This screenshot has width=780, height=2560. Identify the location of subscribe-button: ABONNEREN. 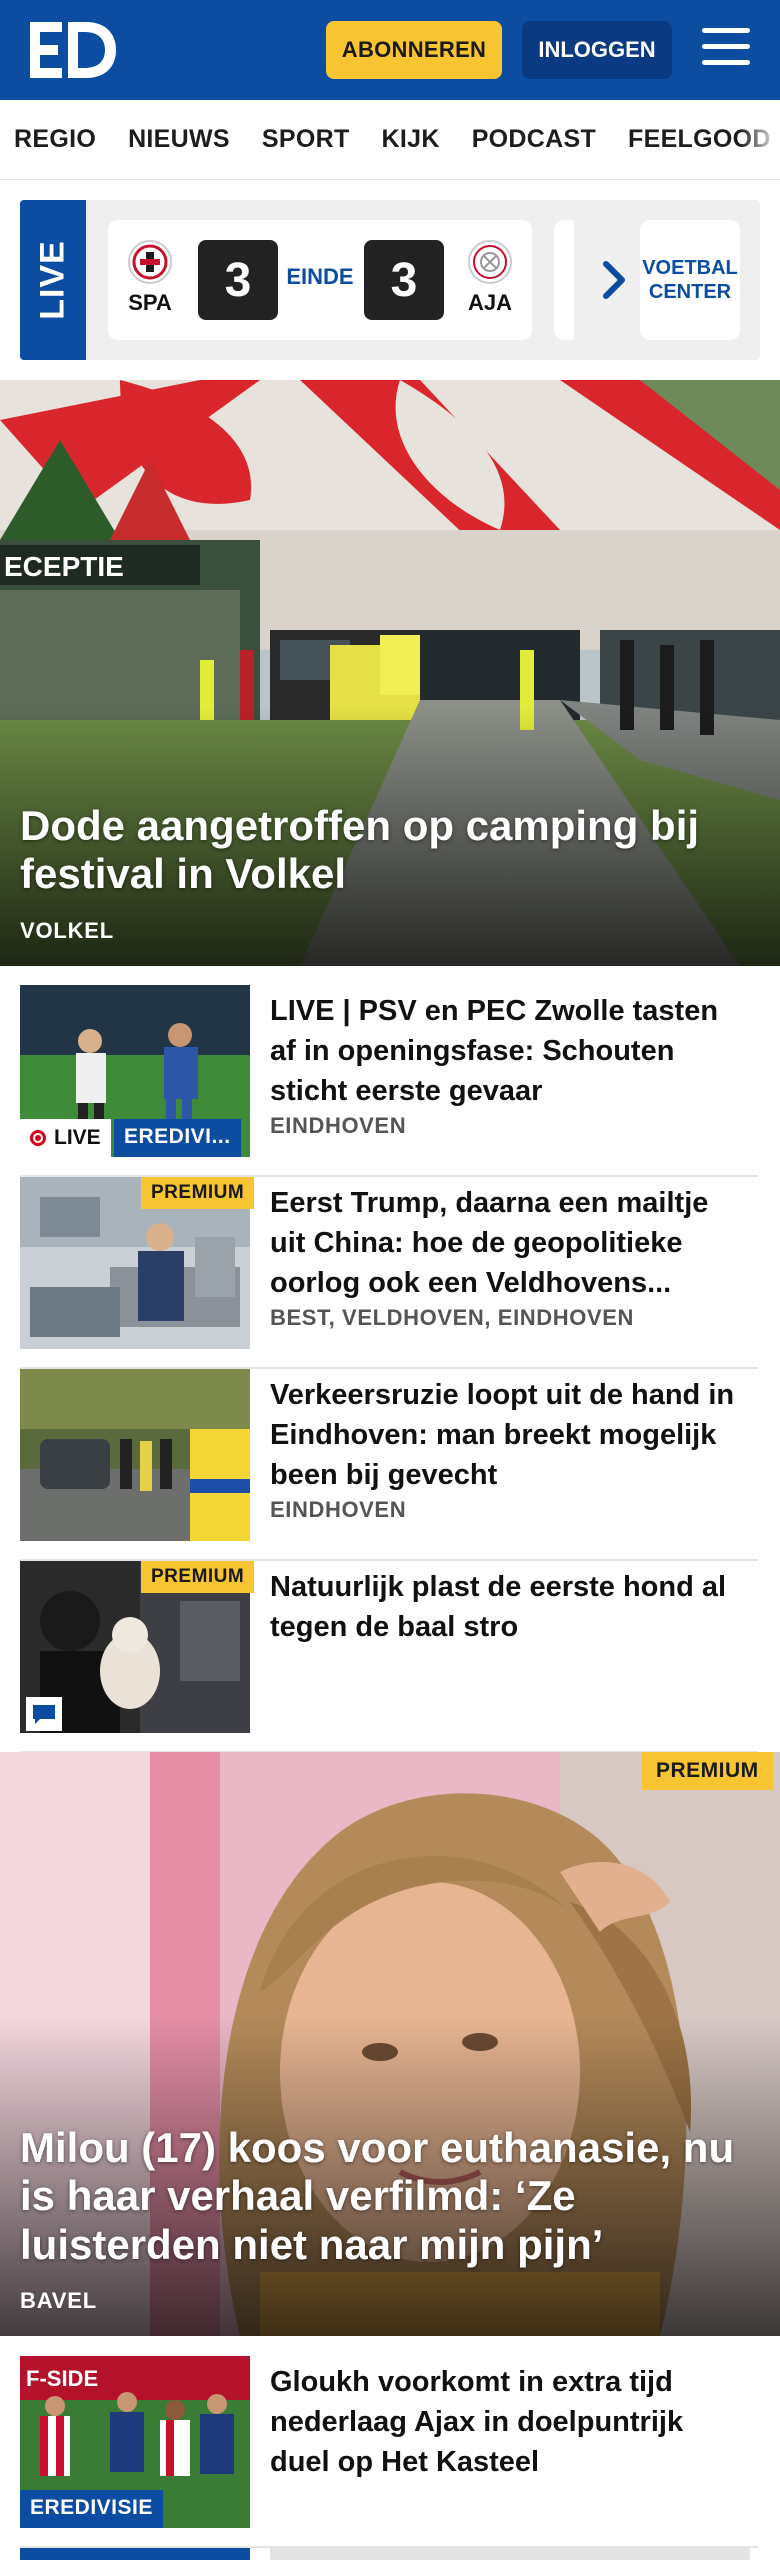
(414, 50).